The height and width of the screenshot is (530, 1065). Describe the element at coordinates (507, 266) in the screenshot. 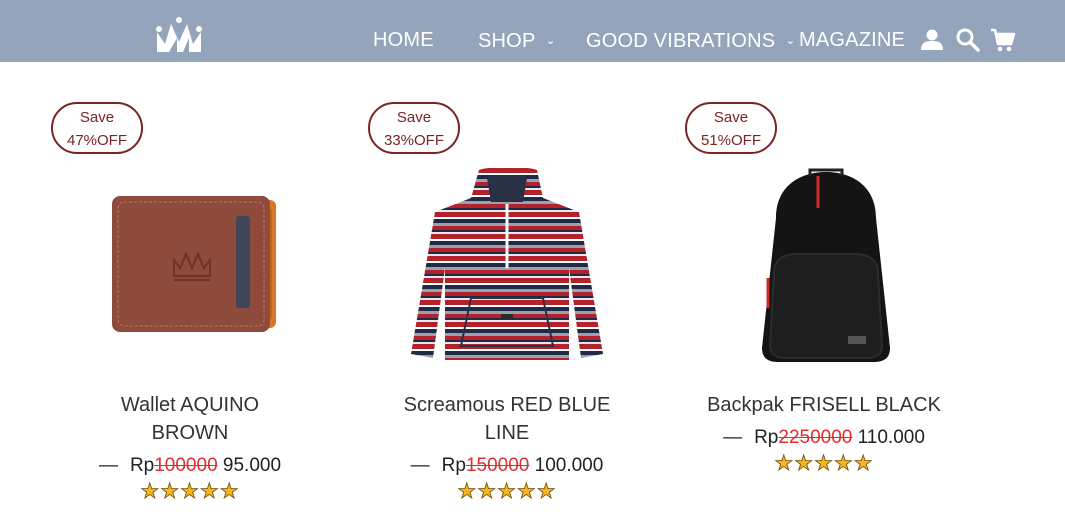

I see `hoodie-product-image` at that location.